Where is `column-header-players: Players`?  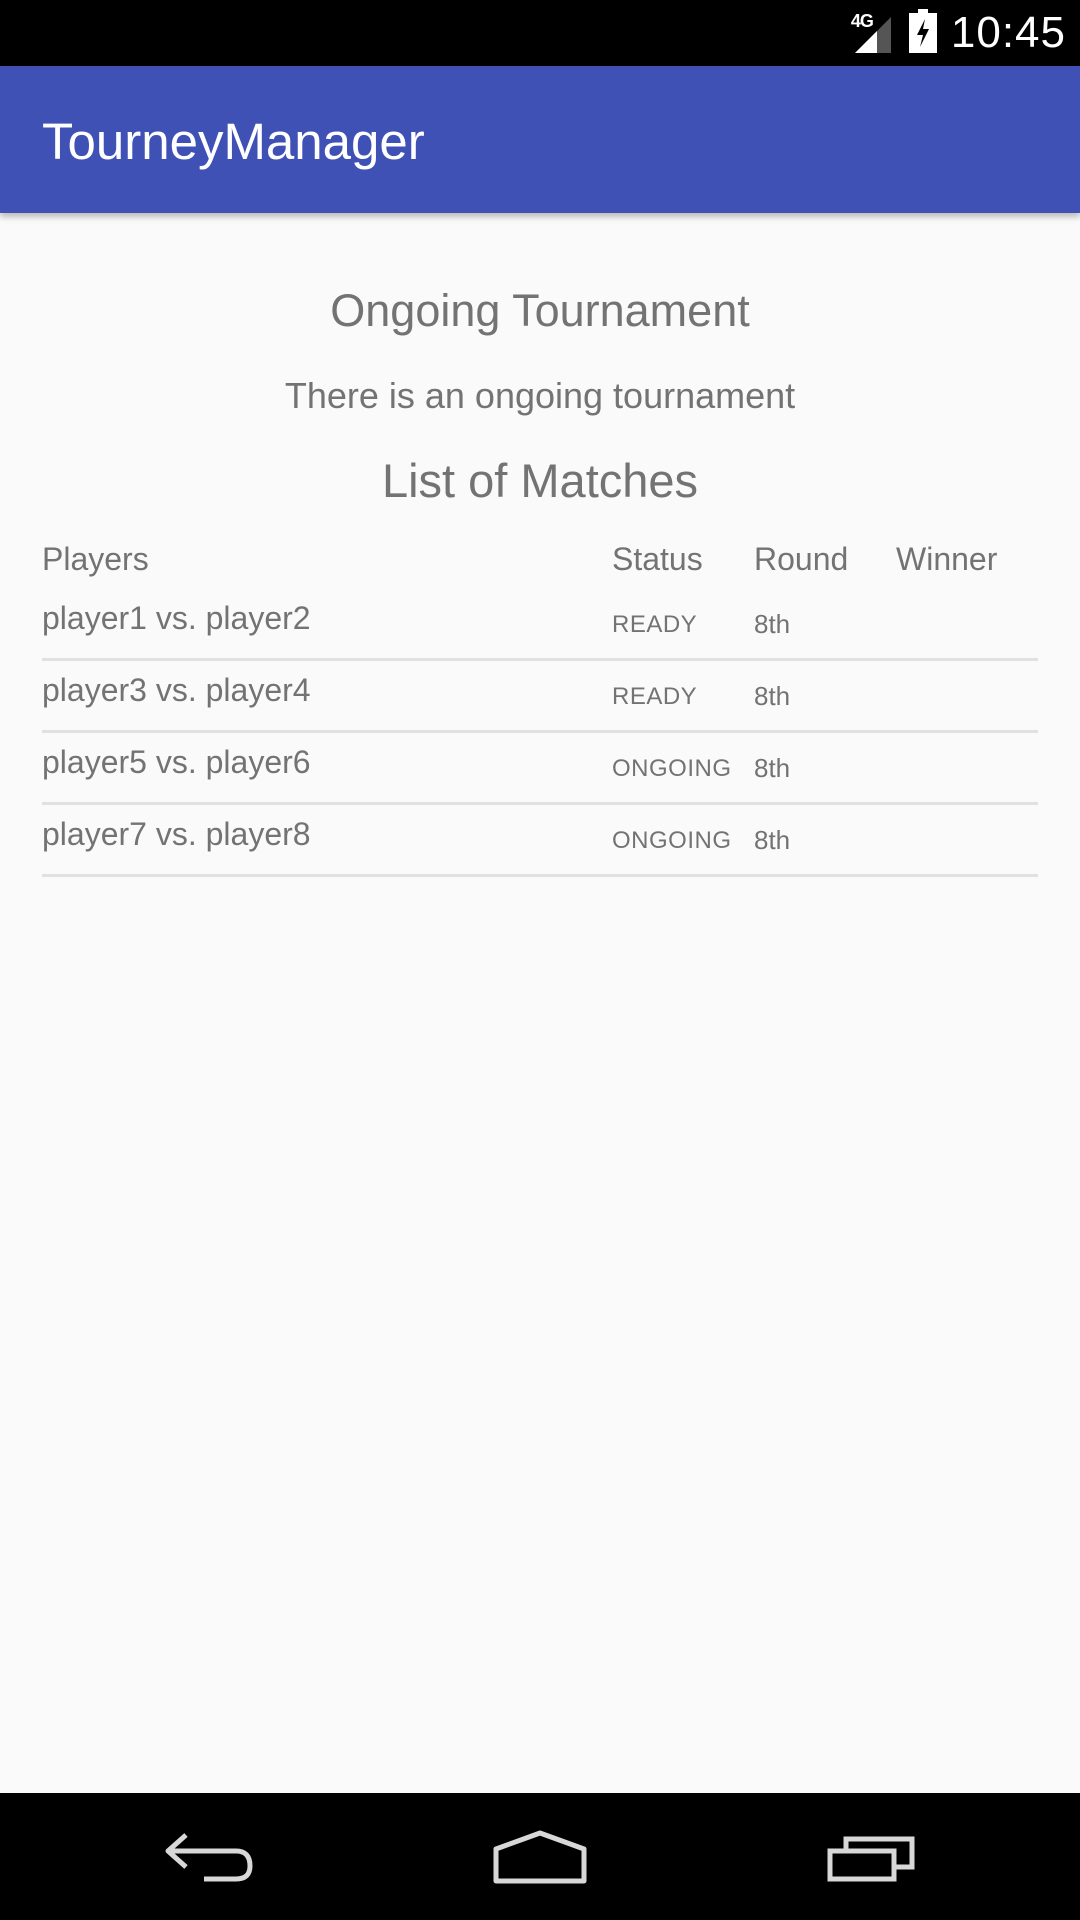 column-header-players: Players is located at coordinates (95, 559).